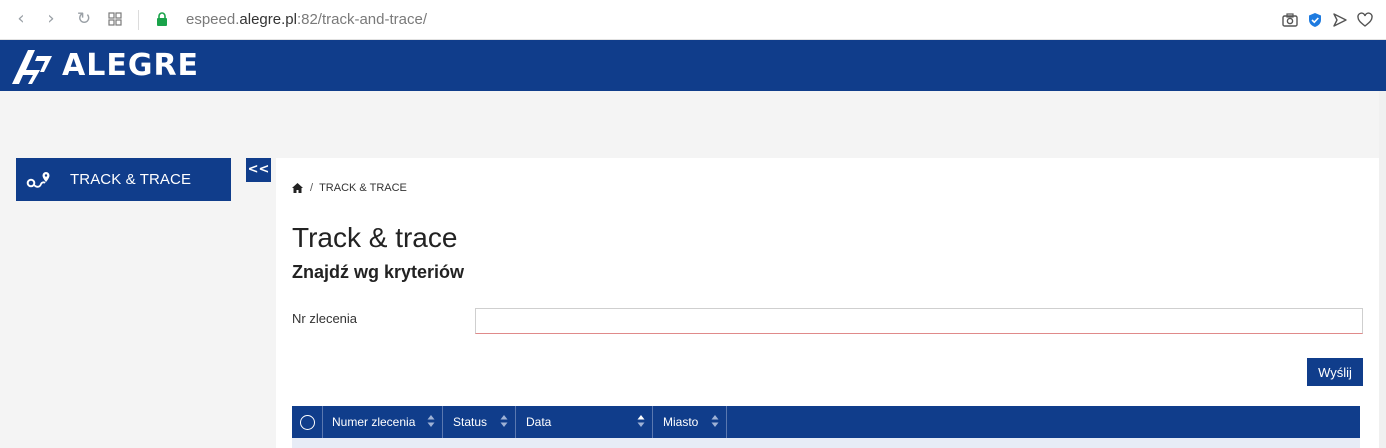 The height and width of the screenshot is (448, 1386). Describe the element at coordinates (375, 237) in the screenshot. I see `page-title: Track & trace` at that location.